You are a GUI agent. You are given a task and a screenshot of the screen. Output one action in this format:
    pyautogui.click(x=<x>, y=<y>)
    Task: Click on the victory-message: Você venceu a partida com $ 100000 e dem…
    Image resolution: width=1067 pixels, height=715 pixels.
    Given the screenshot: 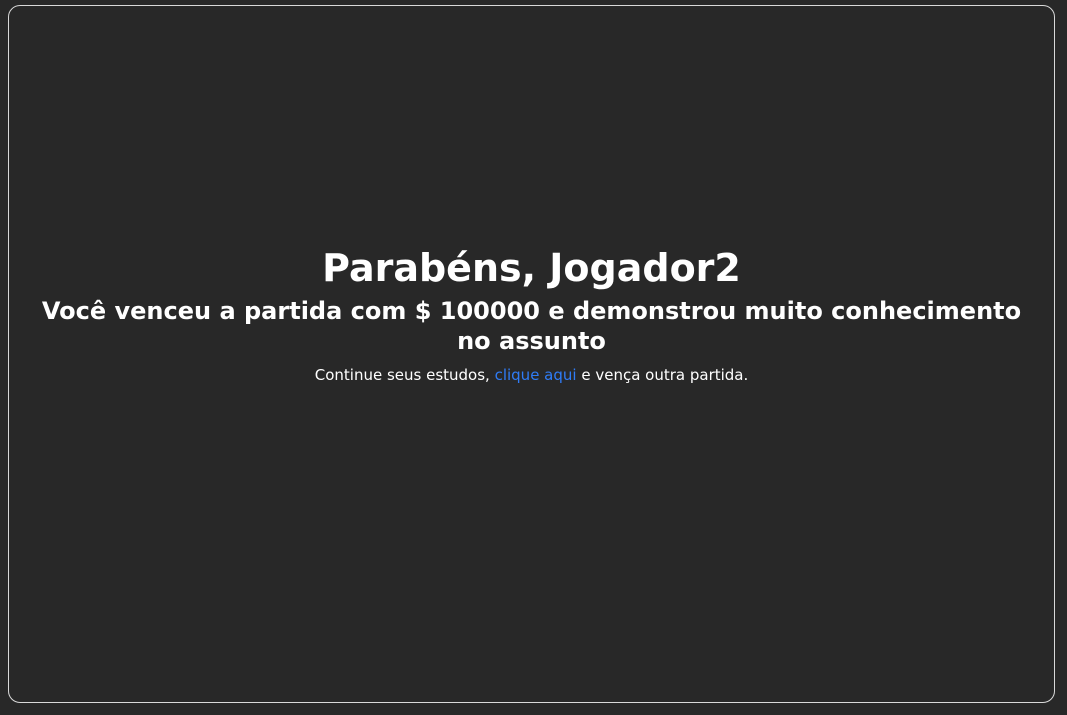 What is the action you would take?
    pyautogui.click(x=531, y=325)
    